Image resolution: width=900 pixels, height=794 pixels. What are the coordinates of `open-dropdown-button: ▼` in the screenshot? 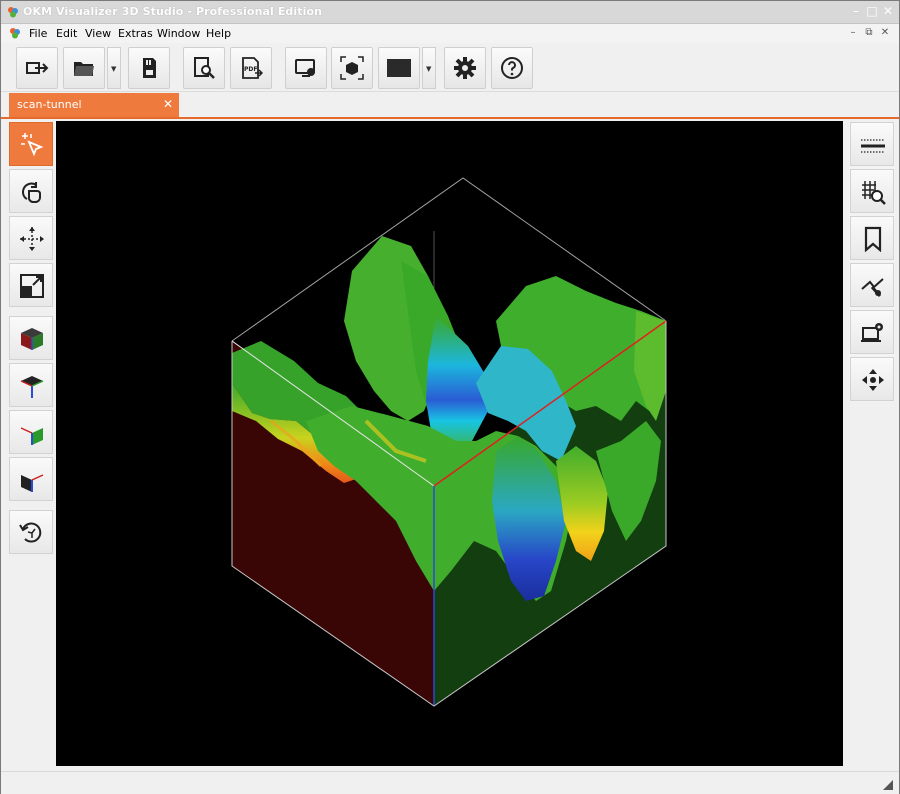 It's located at (114, 68).